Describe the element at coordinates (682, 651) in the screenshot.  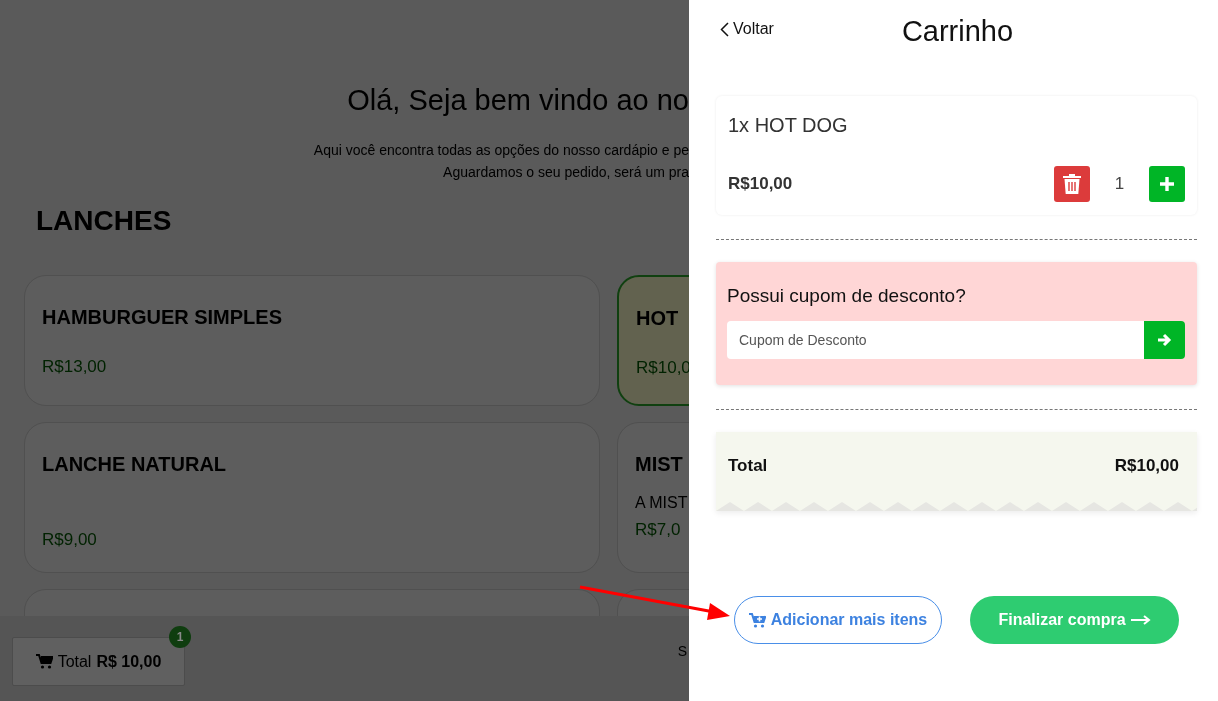
I see `footer-text: S` at that location.